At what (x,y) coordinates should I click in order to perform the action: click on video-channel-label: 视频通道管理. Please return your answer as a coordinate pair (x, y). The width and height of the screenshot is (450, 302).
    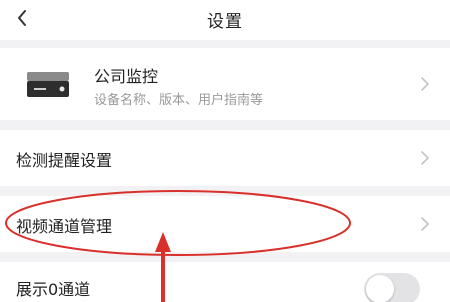
    Looking at the image, I should click on (64, 226).